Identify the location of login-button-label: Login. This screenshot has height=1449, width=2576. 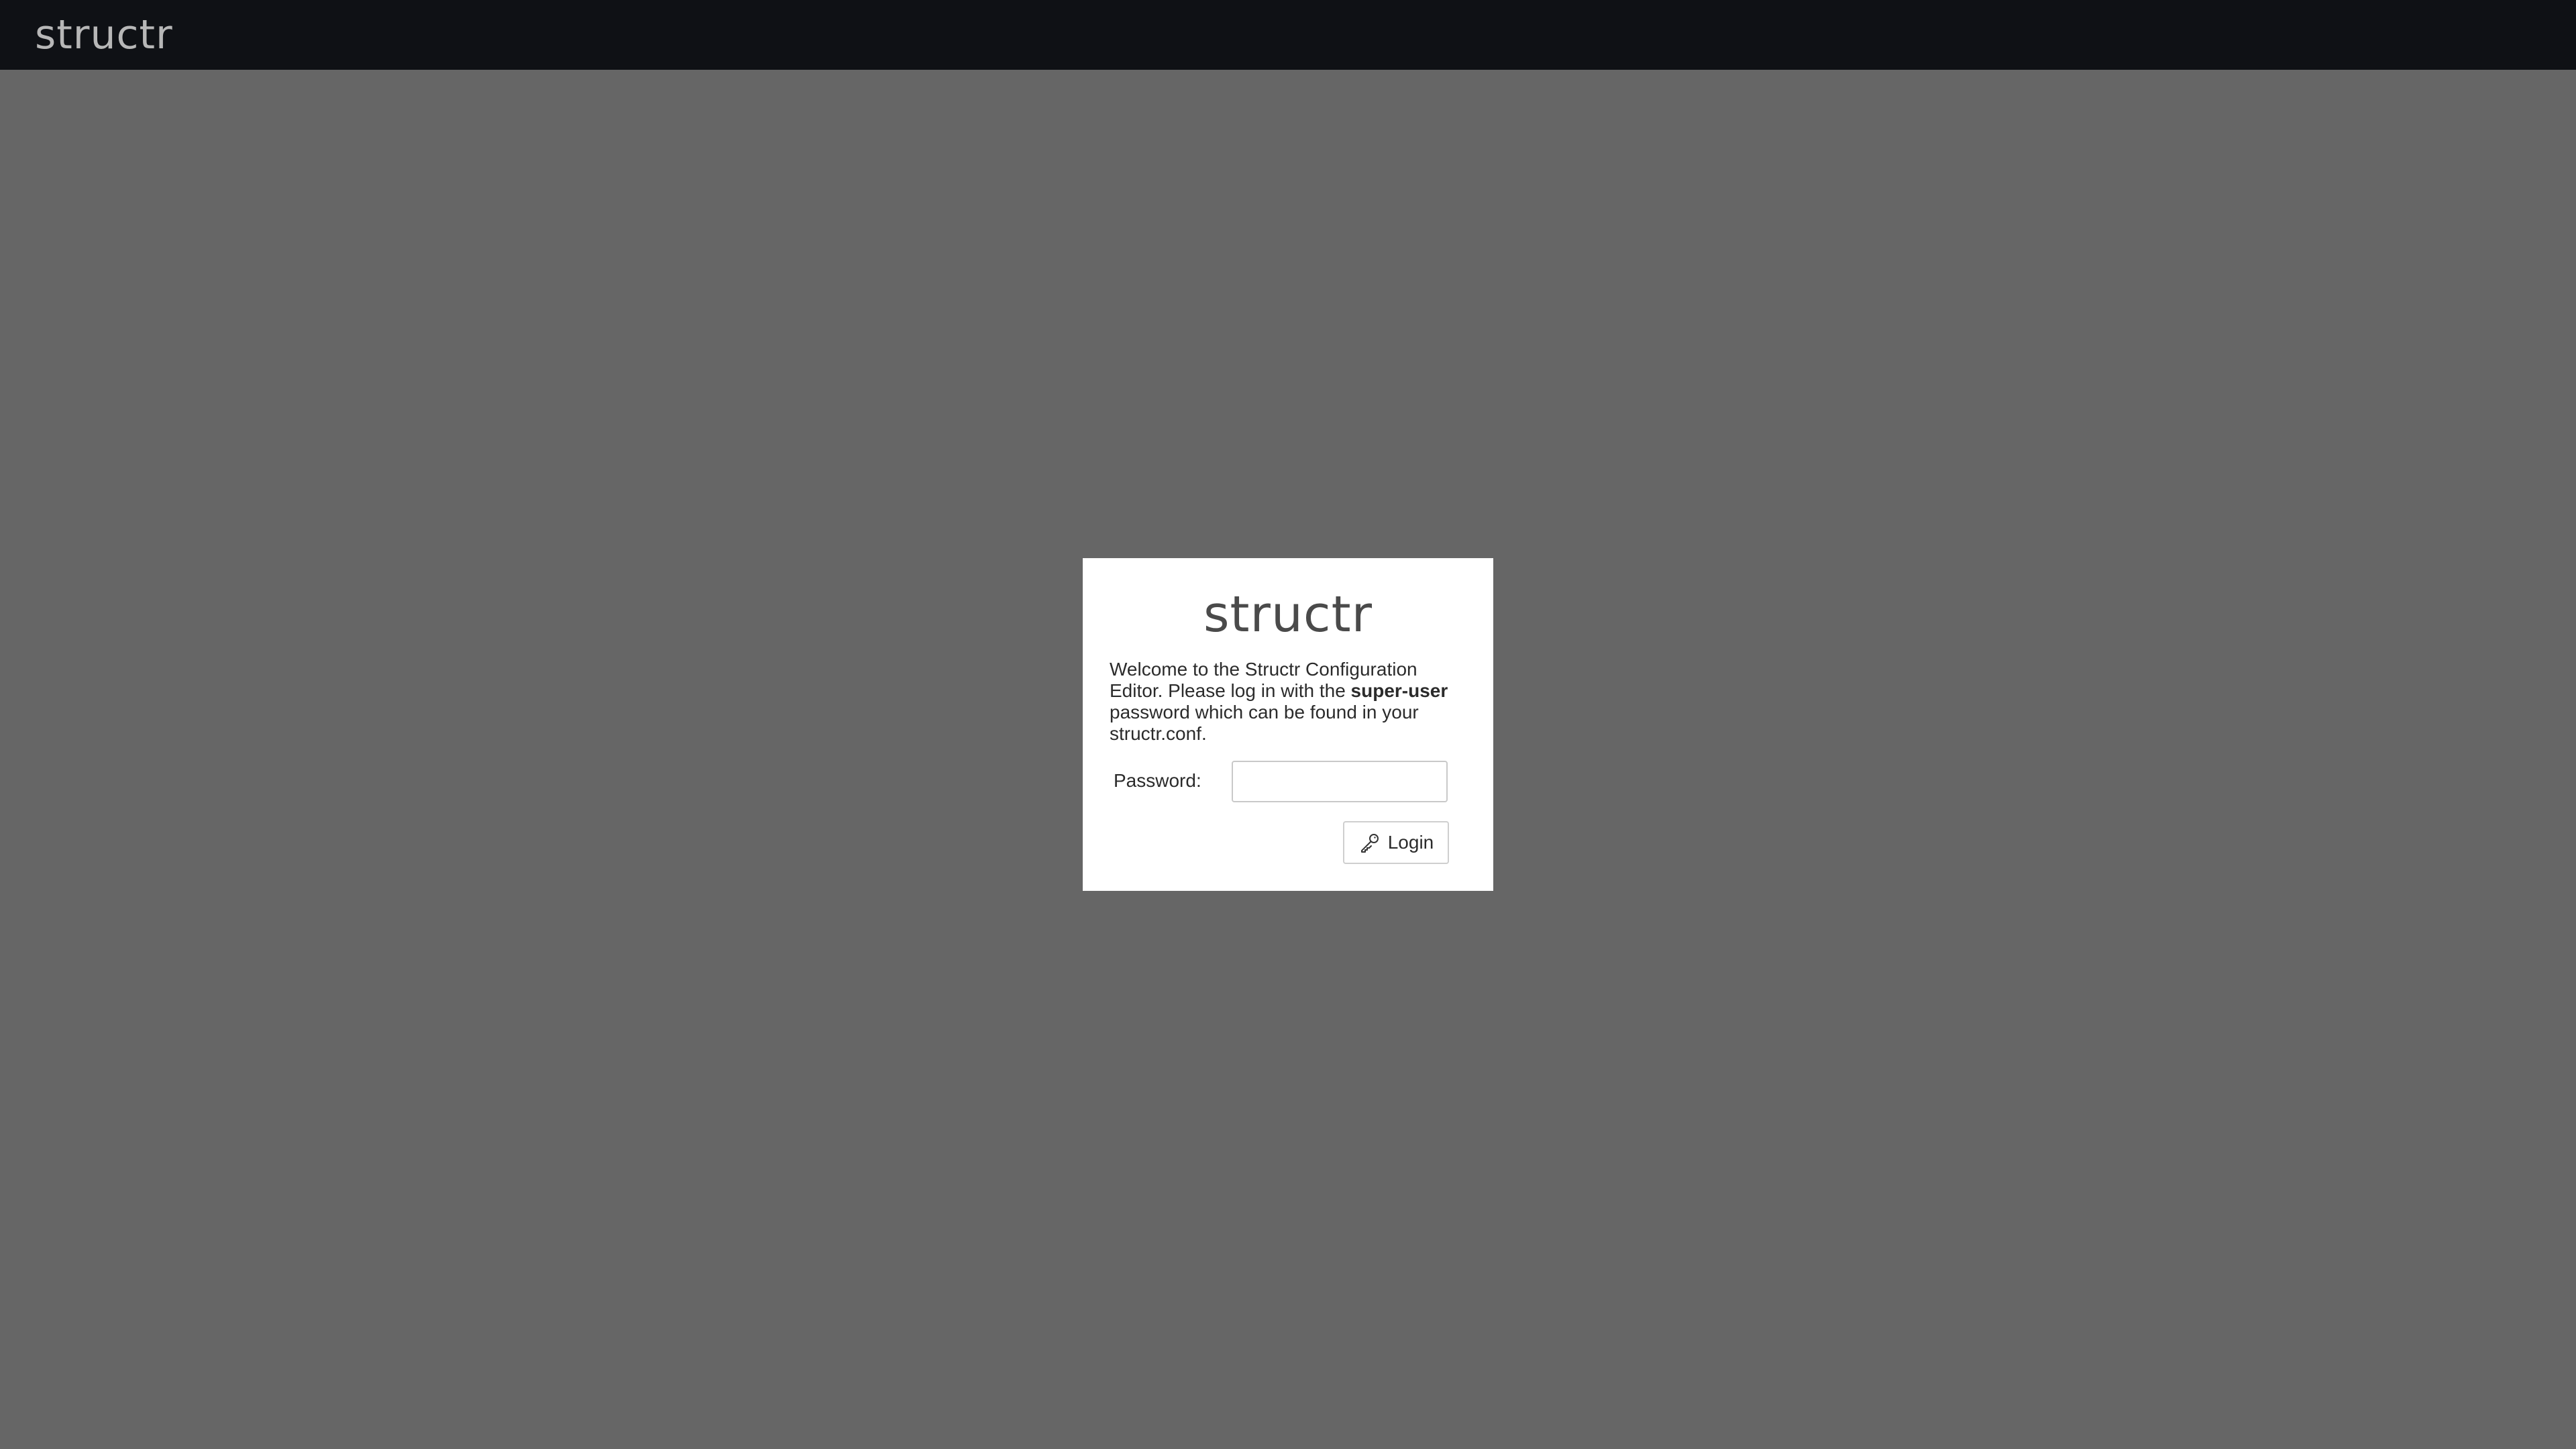
(1410, 842).